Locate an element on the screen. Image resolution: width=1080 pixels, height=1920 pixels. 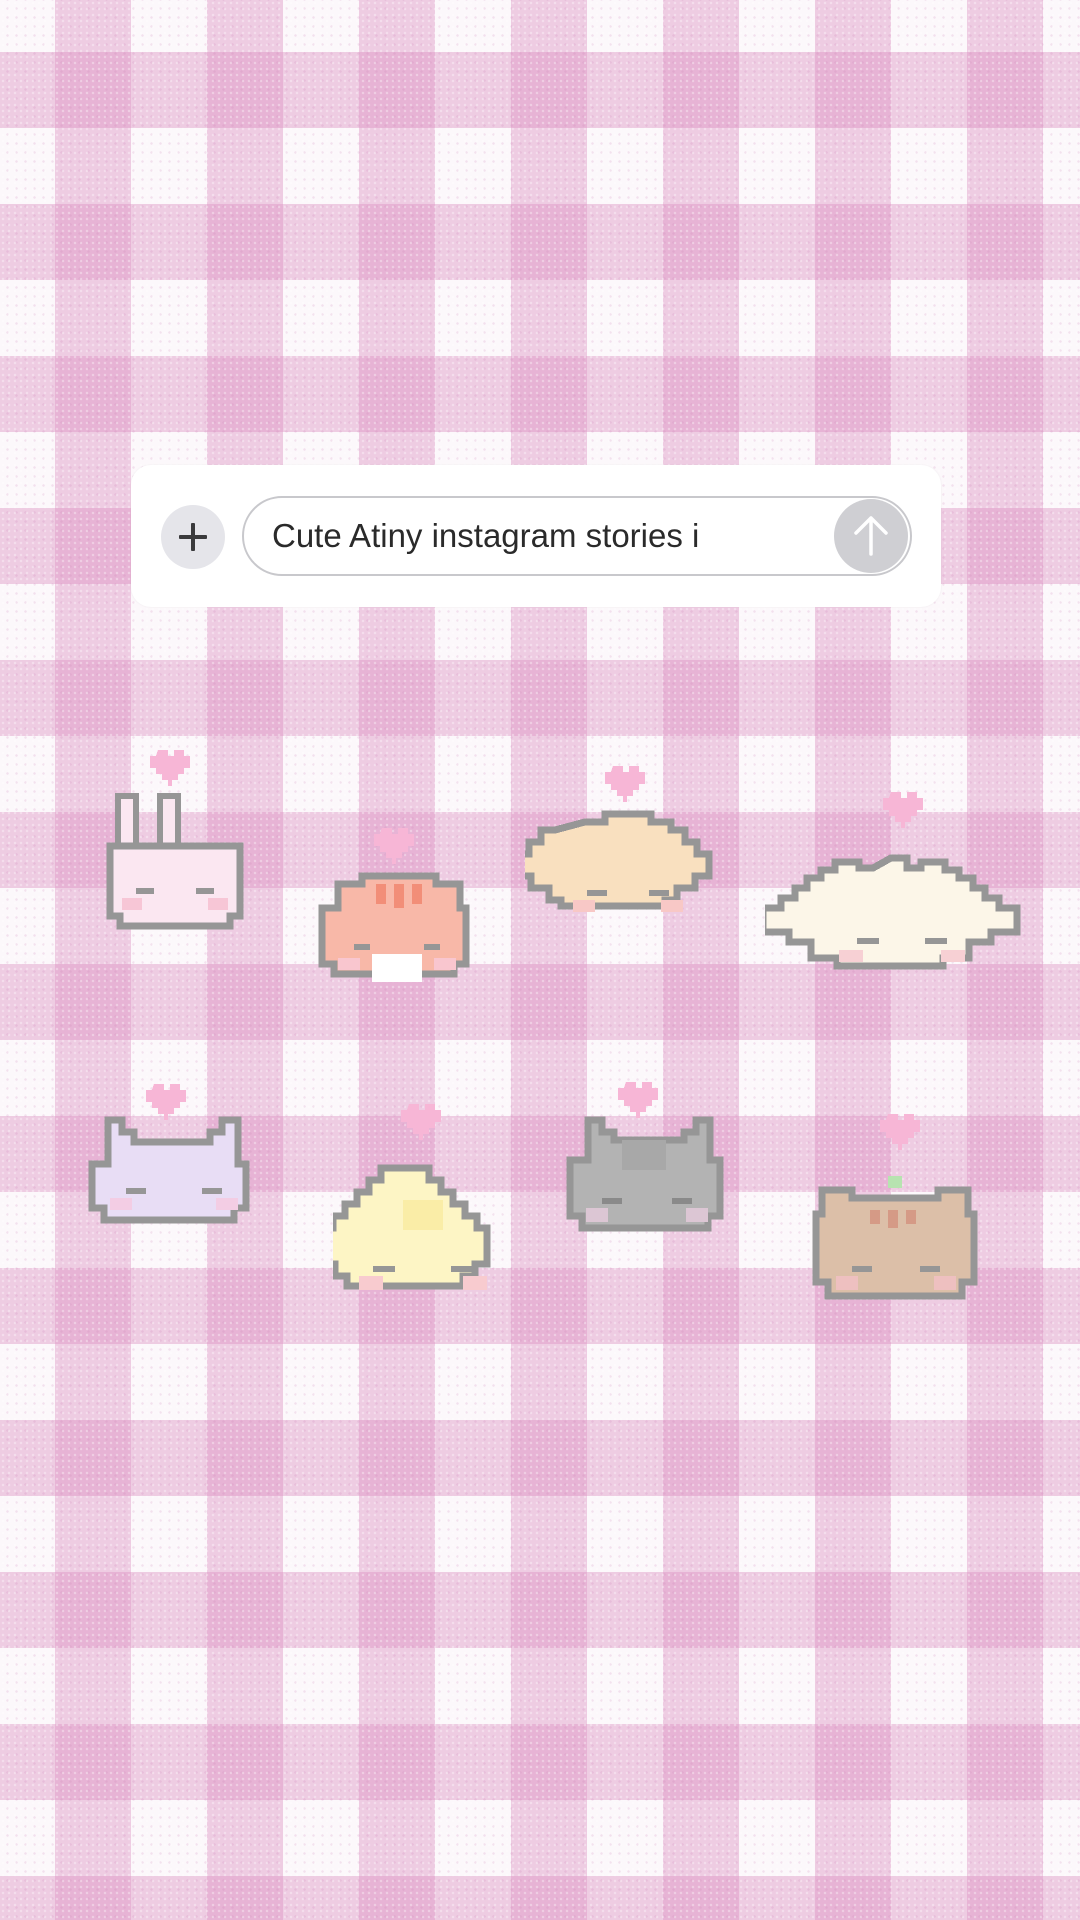
send-button is located at coordinates (871, 536).